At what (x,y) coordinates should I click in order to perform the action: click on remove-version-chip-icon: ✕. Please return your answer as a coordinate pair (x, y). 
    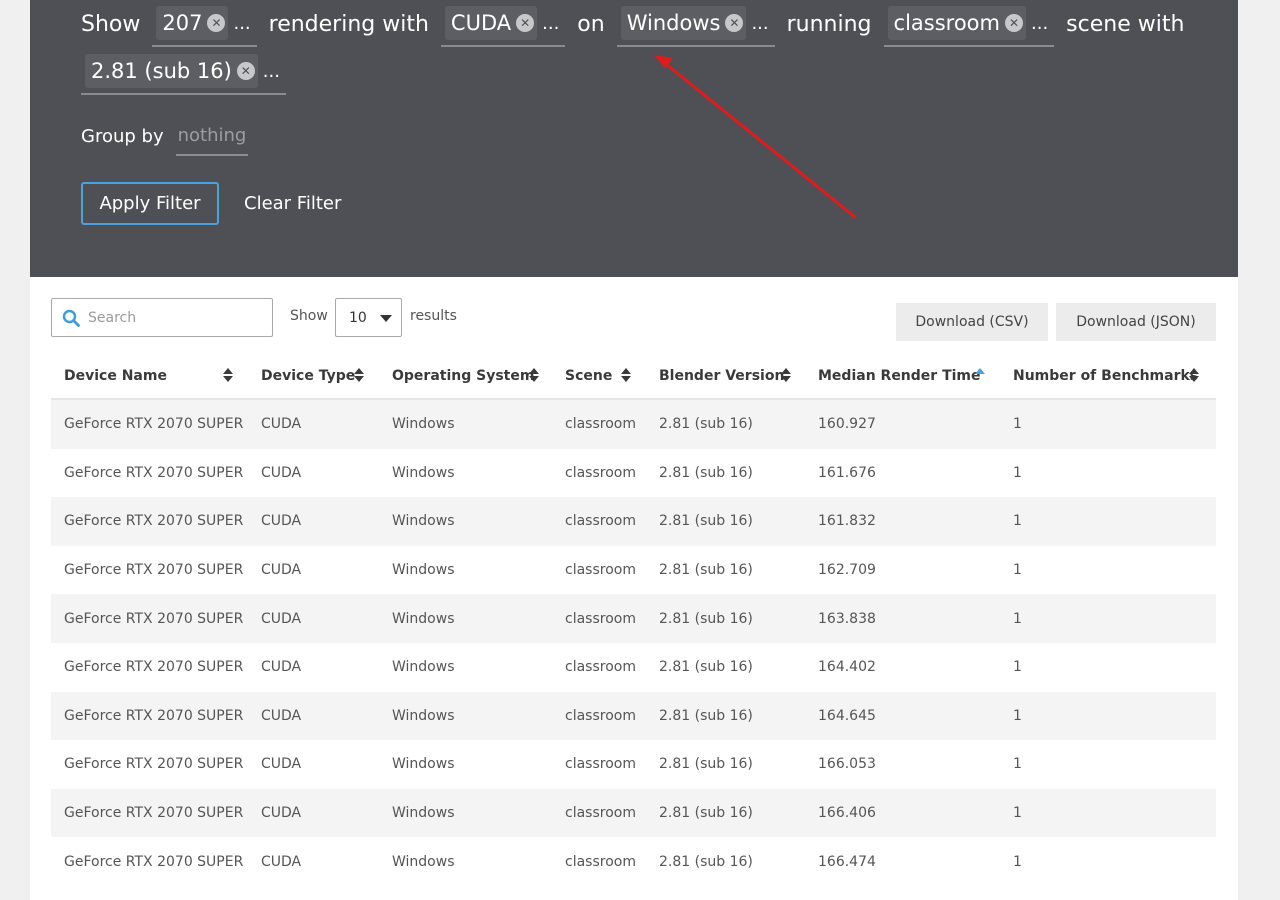
    Looking at the image, I should click on (245, 71).